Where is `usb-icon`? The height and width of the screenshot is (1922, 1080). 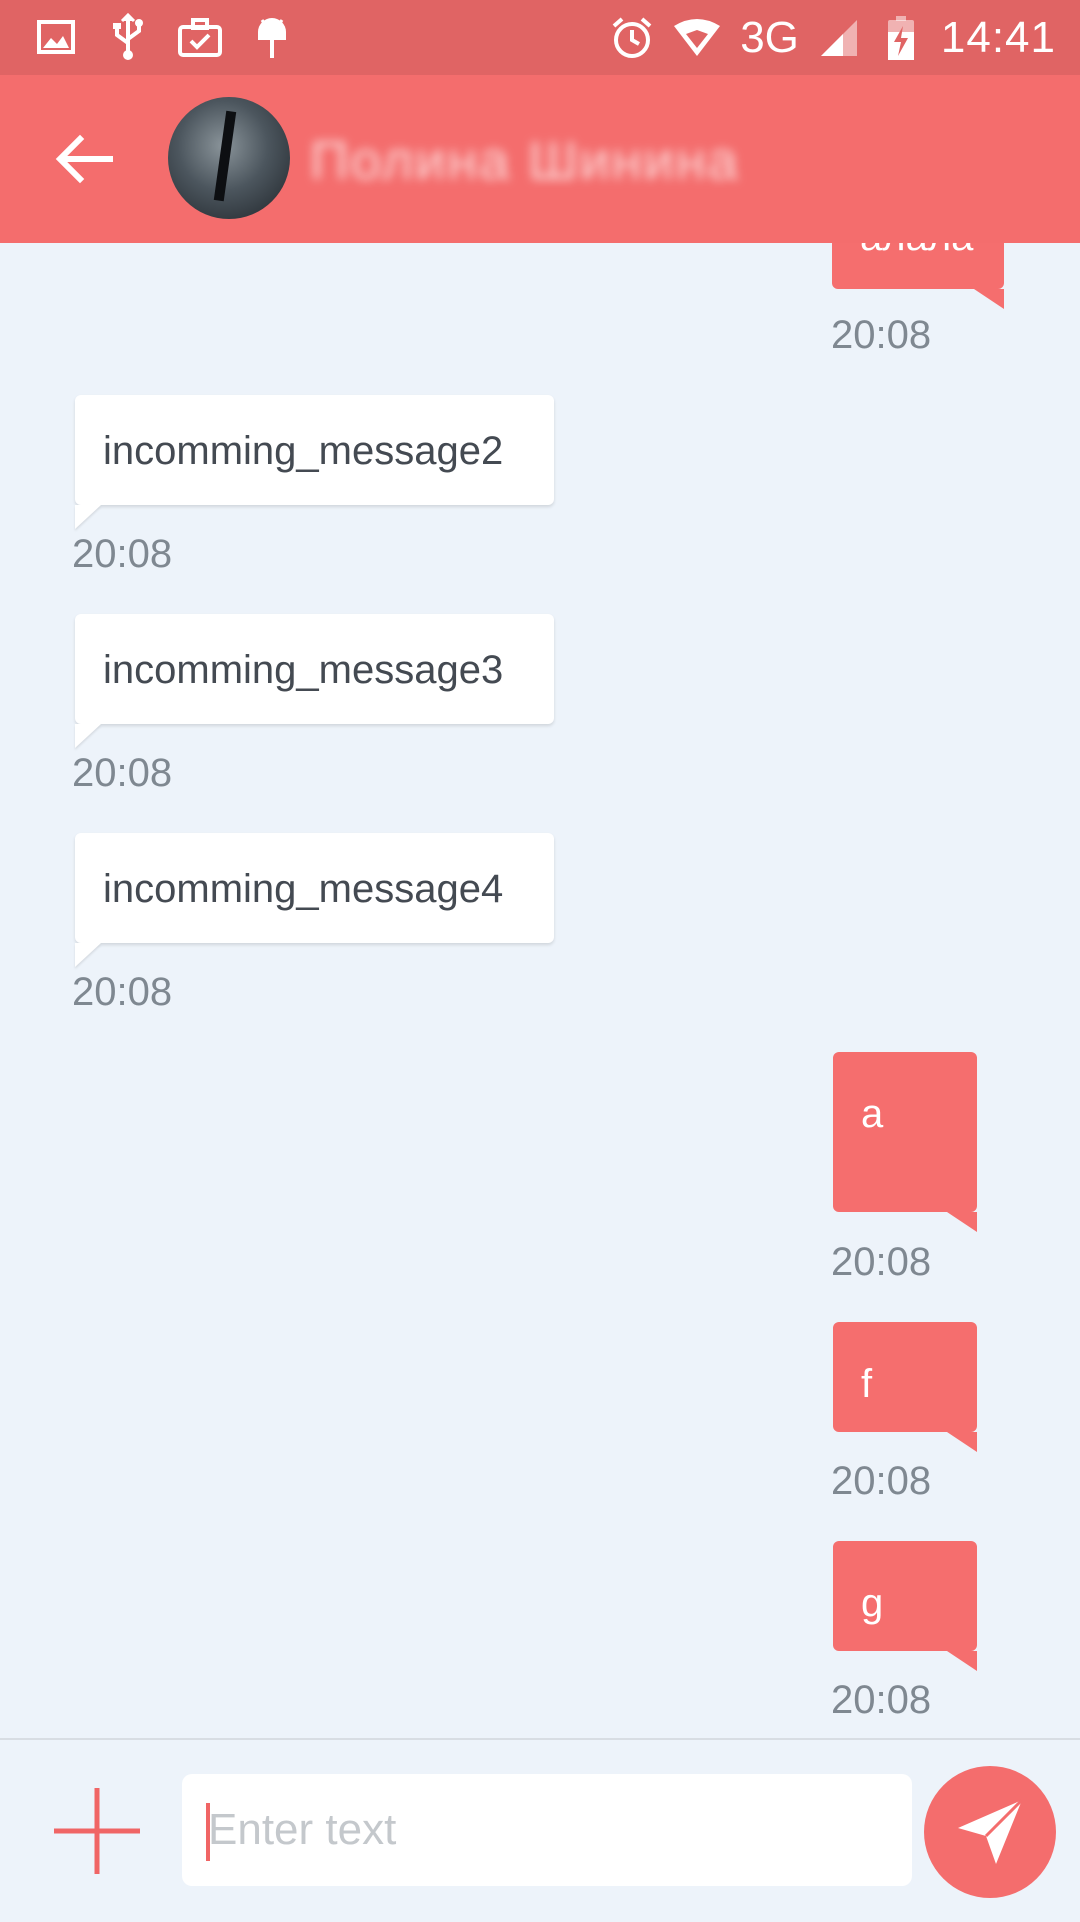
usb-icon is located at coordinates (128, 37).